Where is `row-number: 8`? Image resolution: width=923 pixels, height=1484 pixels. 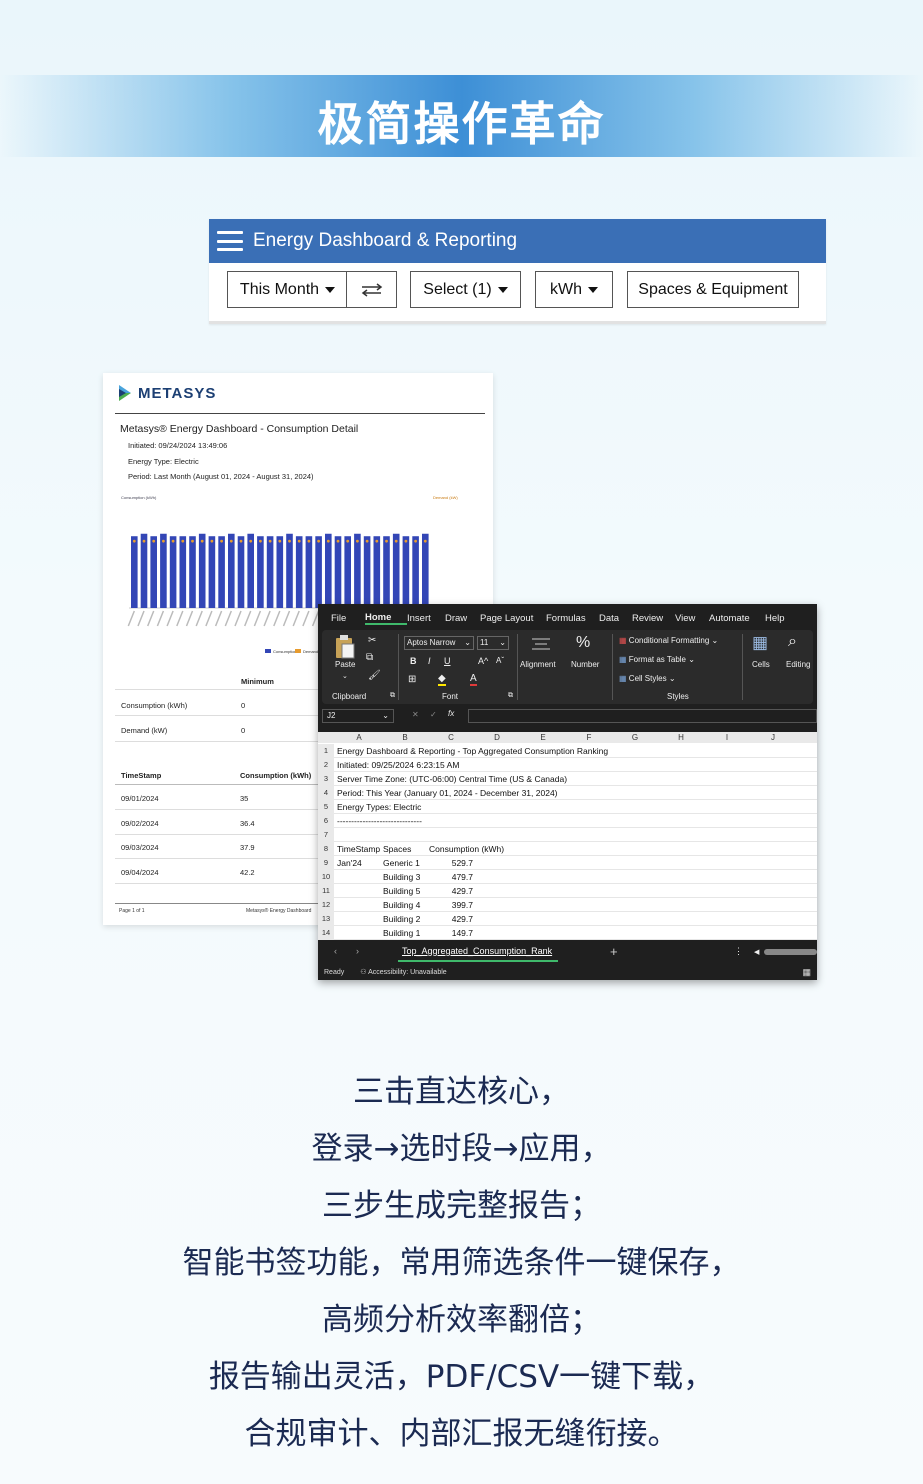
row-number: 8 is located at coordinates (326, 849).